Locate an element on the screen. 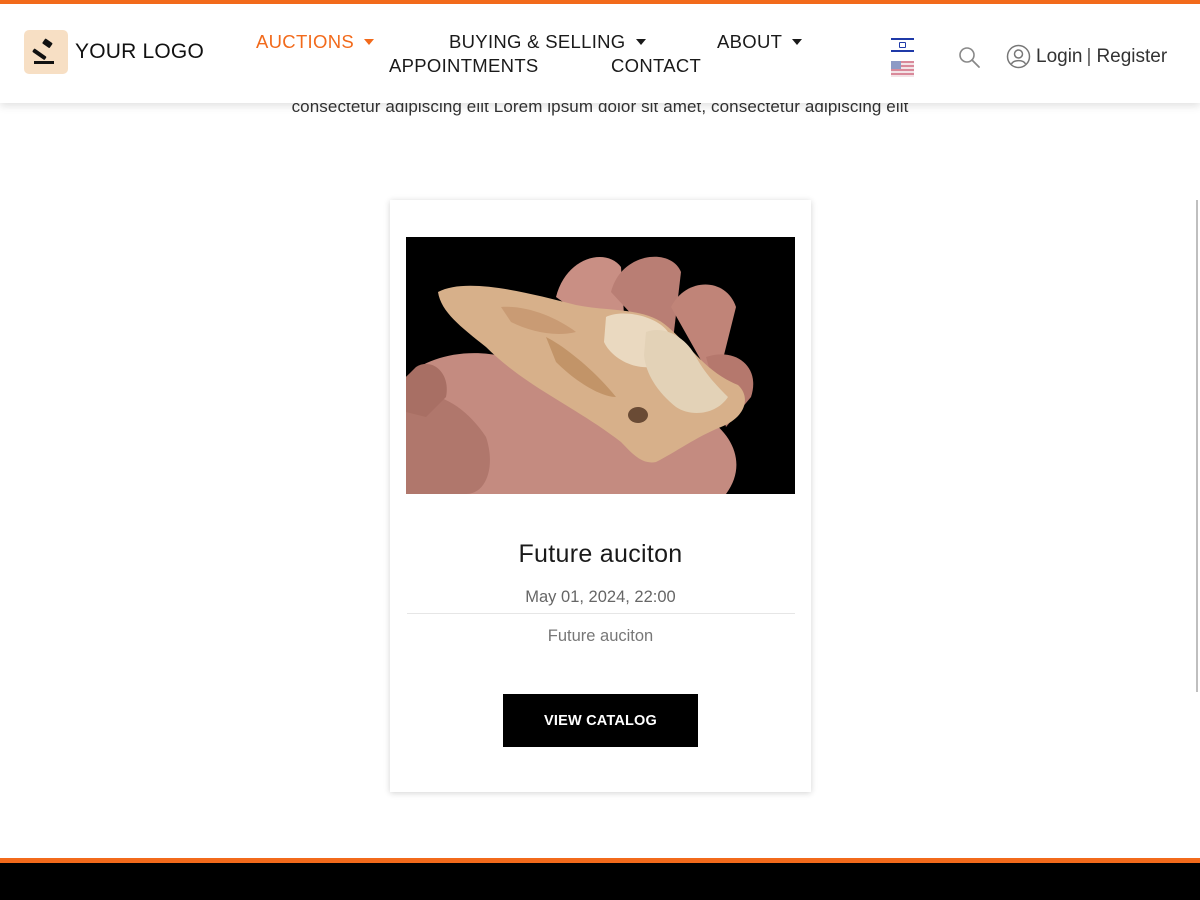  nav-contact: CONTACT is located at coordinates (656, 66).